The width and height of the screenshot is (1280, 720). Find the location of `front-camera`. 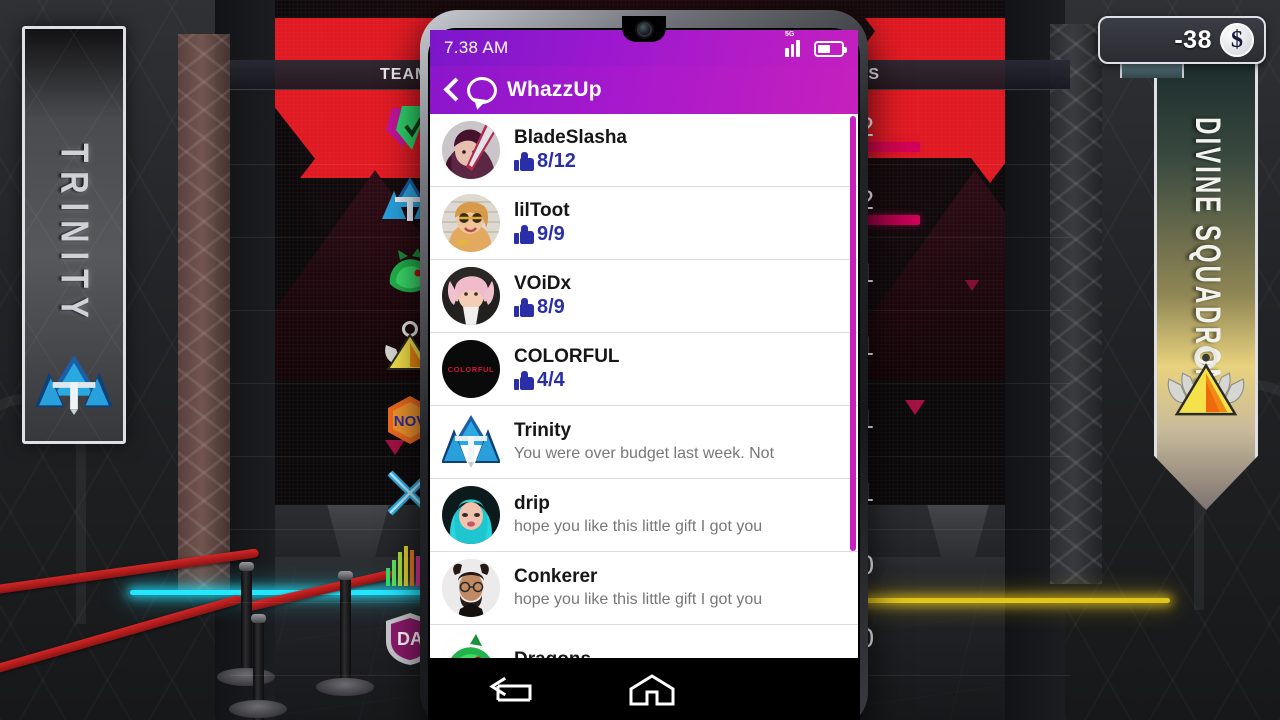

front-camera is located at coordinates (644, 29).